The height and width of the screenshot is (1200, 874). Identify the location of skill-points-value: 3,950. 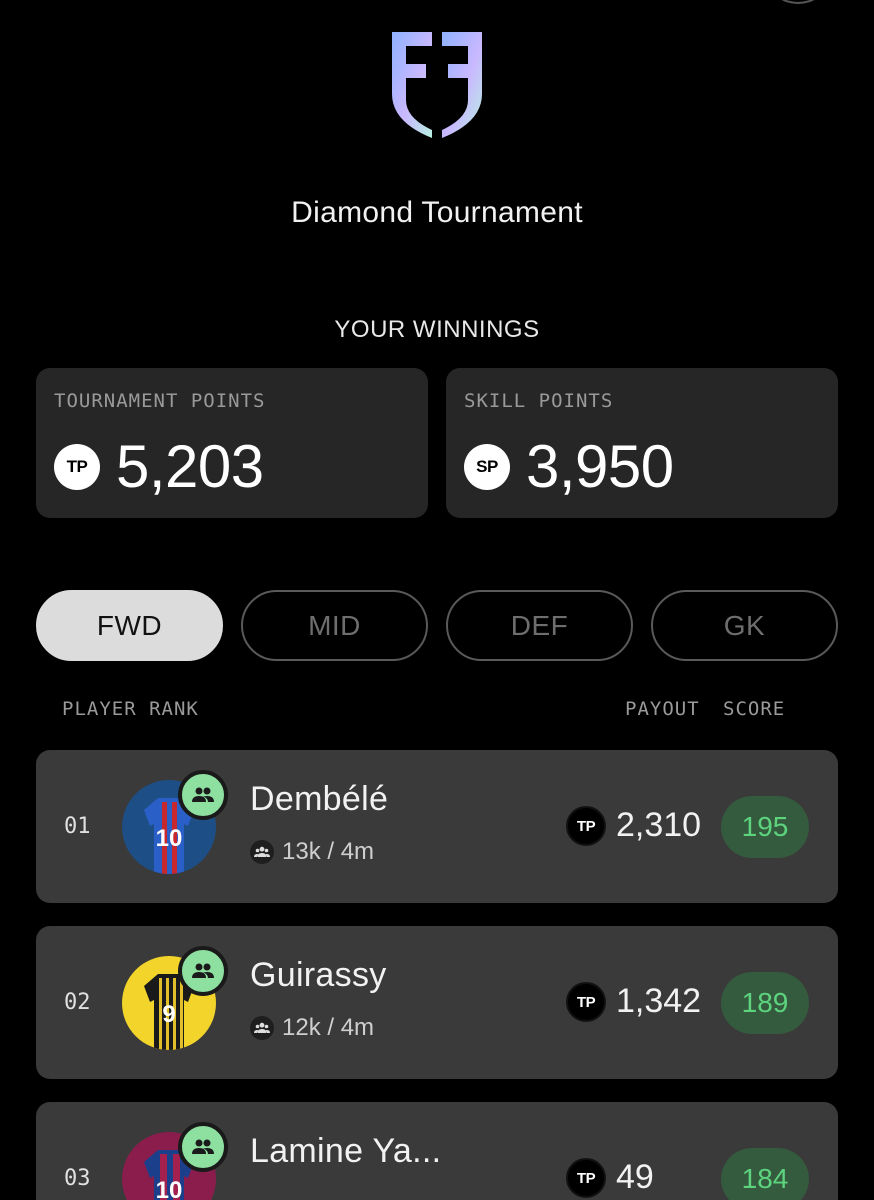
(600, 466).